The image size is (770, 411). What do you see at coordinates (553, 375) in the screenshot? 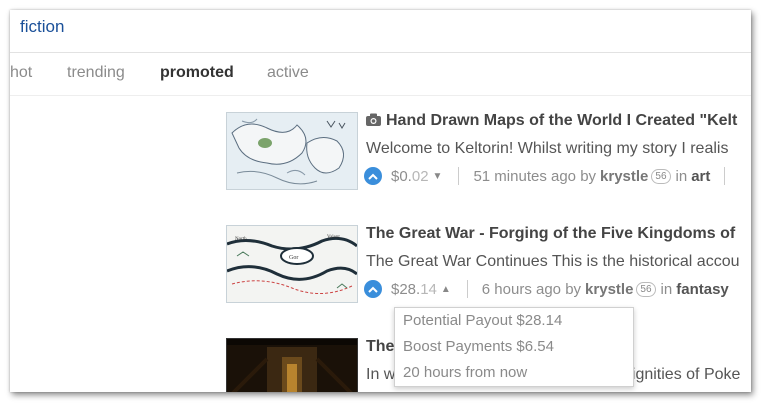
I see `post-excerpt: In w dignities of Poke` at bounding box center [553, 375].